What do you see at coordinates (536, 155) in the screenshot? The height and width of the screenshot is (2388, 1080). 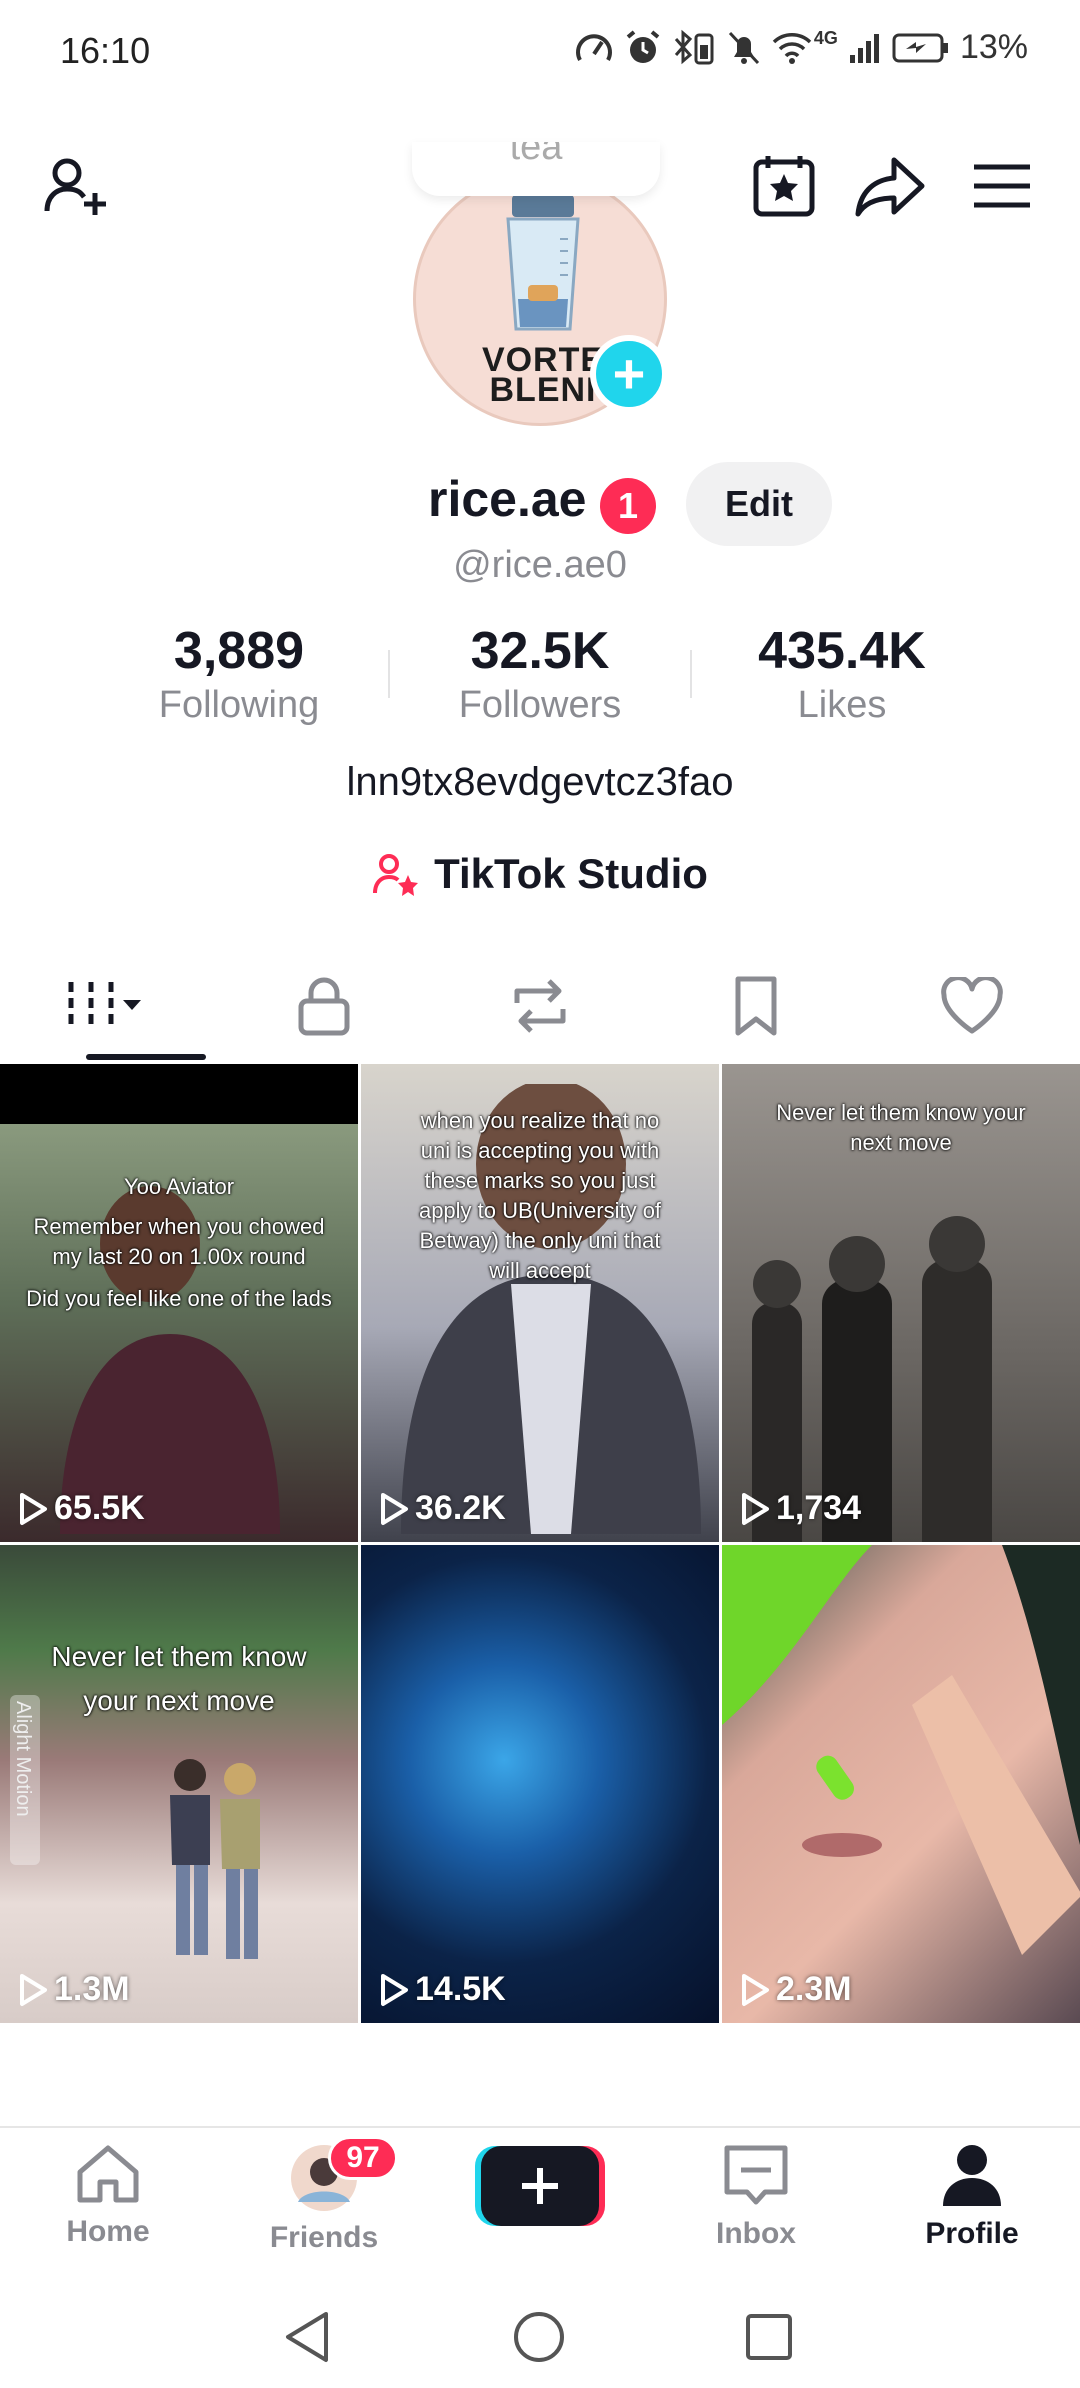 I see `note-text: tea` at bounding box center [536, 155].